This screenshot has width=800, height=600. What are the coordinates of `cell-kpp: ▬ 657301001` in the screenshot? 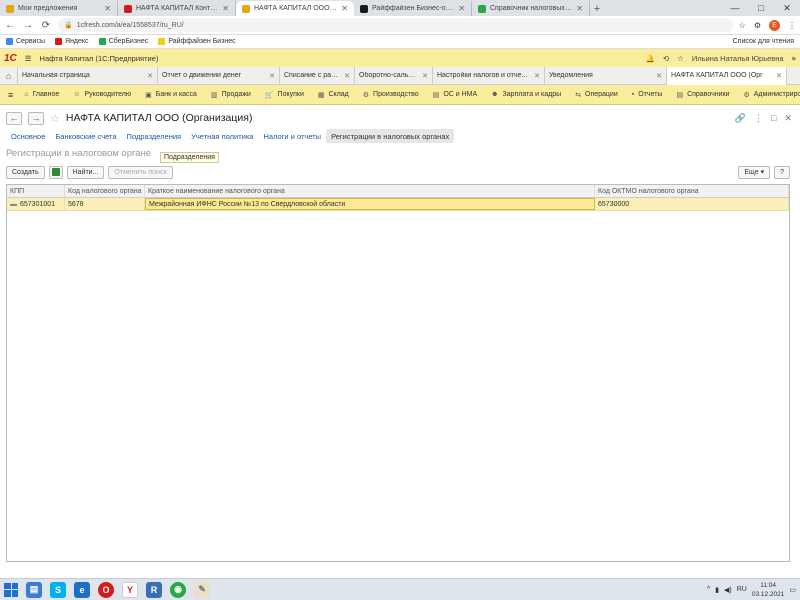 It's located at (36, 204).